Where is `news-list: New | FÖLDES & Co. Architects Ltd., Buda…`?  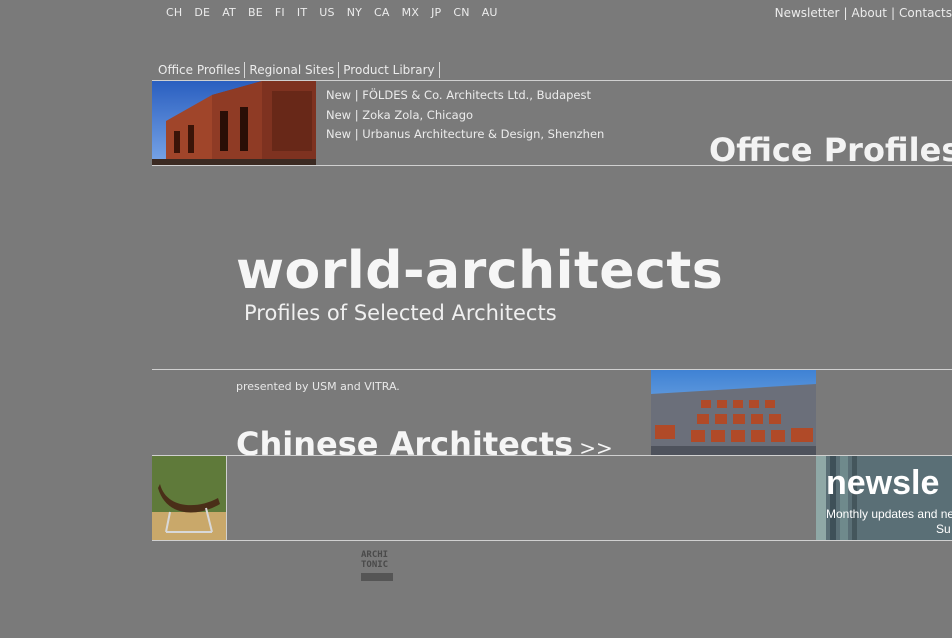
news-list: New | FÖLDES & Co. Architects Ltd., Buda… is located at coordinates (465, 115).